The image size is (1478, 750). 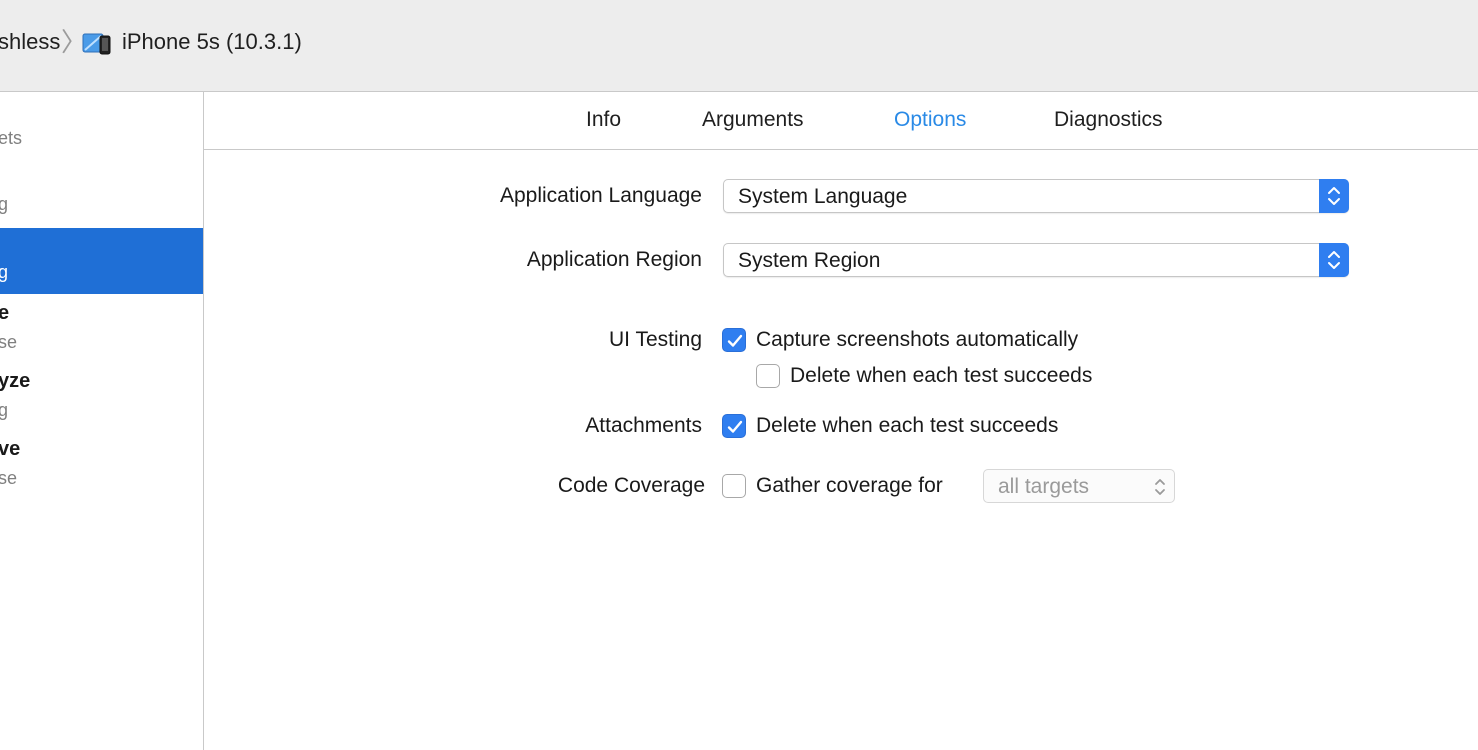 What do you see at coordinates (101, 205) in the screenshot?
I see `sidebar-item-run: g` at bounding box center [101, 205].